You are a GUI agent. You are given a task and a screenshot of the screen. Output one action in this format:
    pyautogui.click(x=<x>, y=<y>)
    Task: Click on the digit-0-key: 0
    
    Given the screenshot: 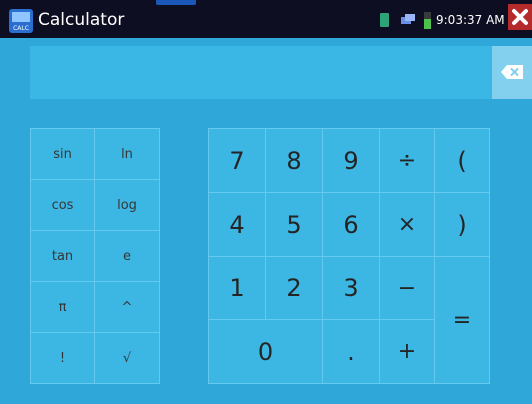 What is the action you would take?
    pyautogui.click(x=265, y=351)
    